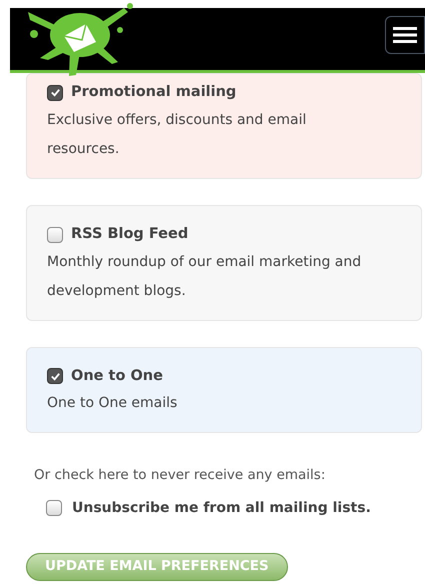 Image resolution: width=425 pixels, height=587 pixels. What do you see at coordinates (129, 234) in the screenshot?
I see `list-title: RSS Blog Feed` at bounding box center [129, 234].